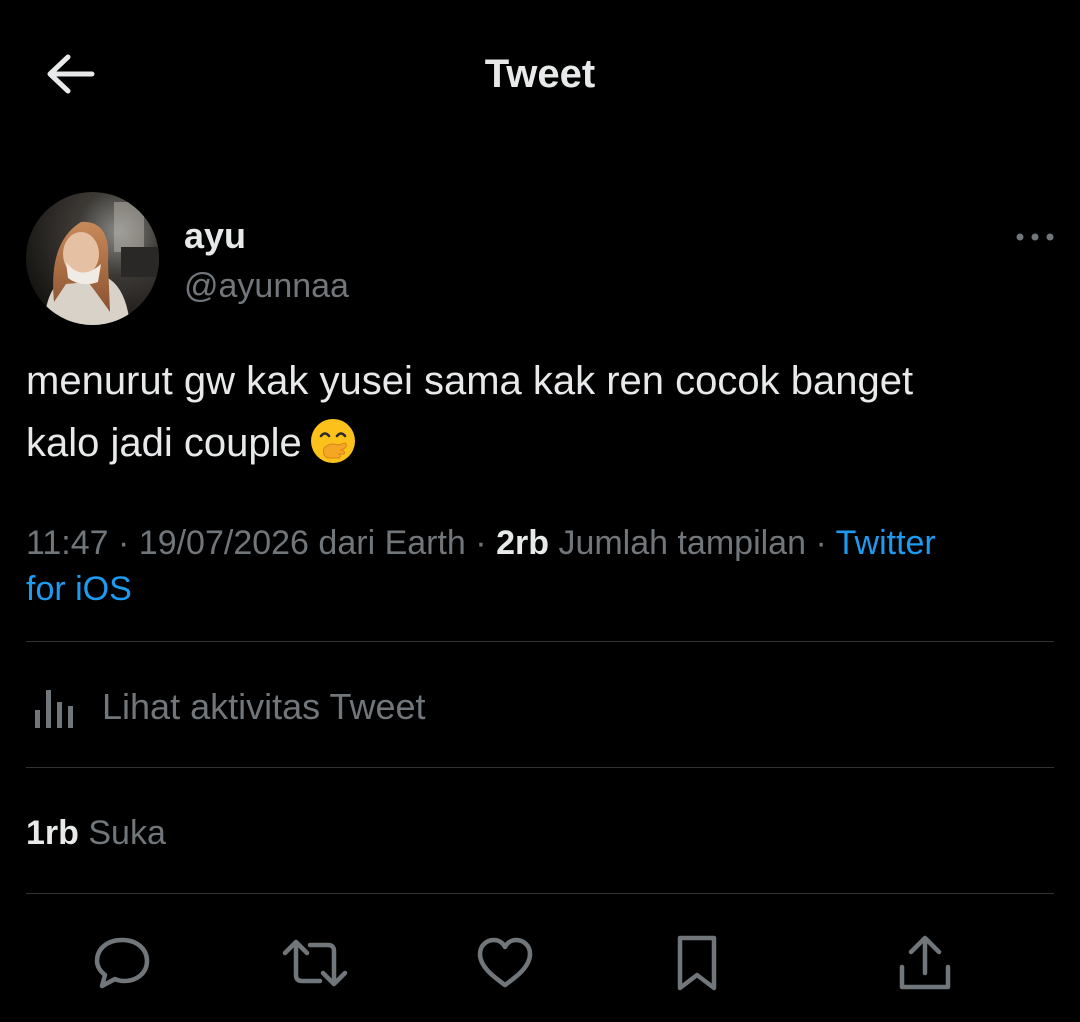 This screenshot has width=1080, height=1022. I want to click on heart-icon, so click(505, 962).